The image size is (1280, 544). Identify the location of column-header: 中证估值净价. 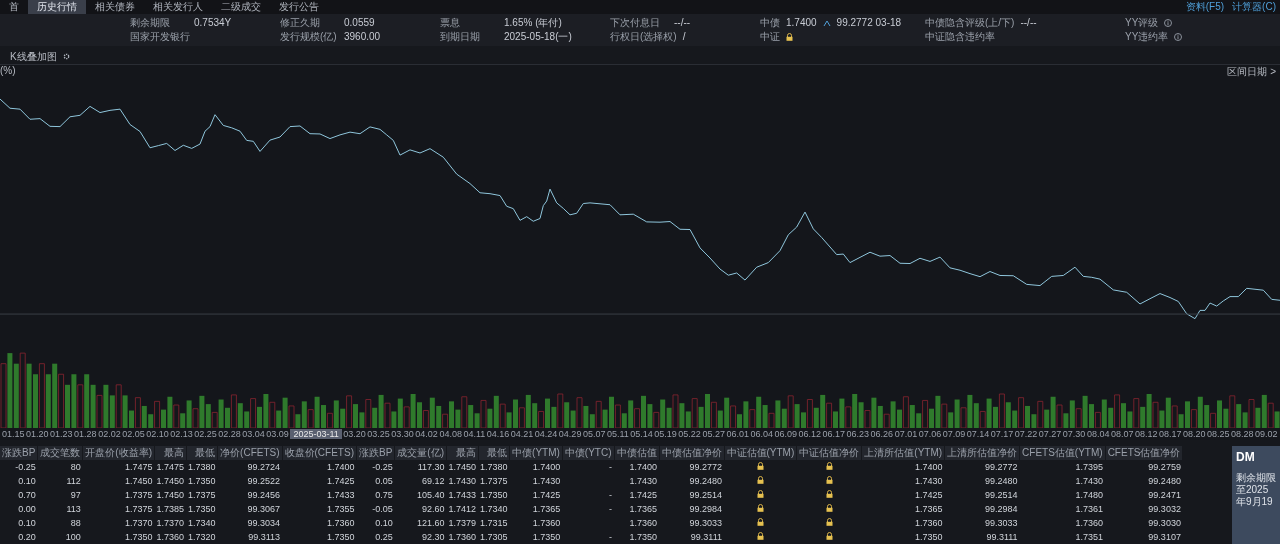
(829, 453).